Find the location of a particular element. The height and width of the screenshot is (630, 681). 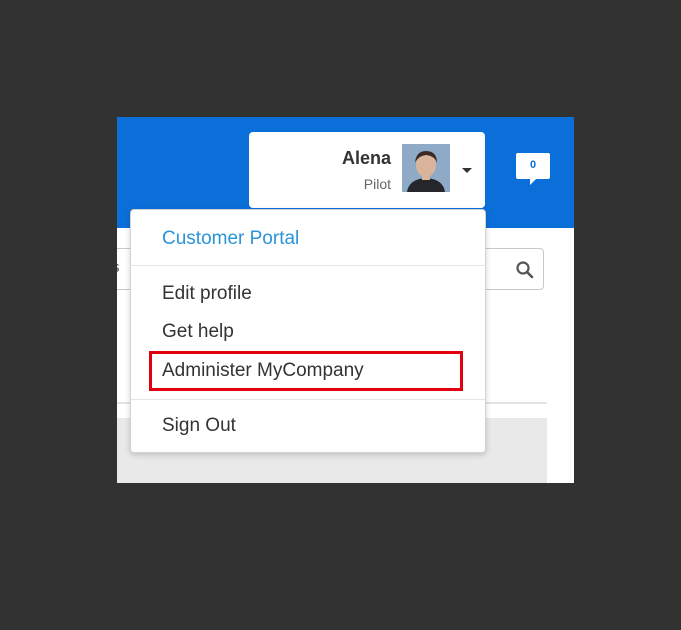

user-name: Alena is located at coordinates (366, 158).